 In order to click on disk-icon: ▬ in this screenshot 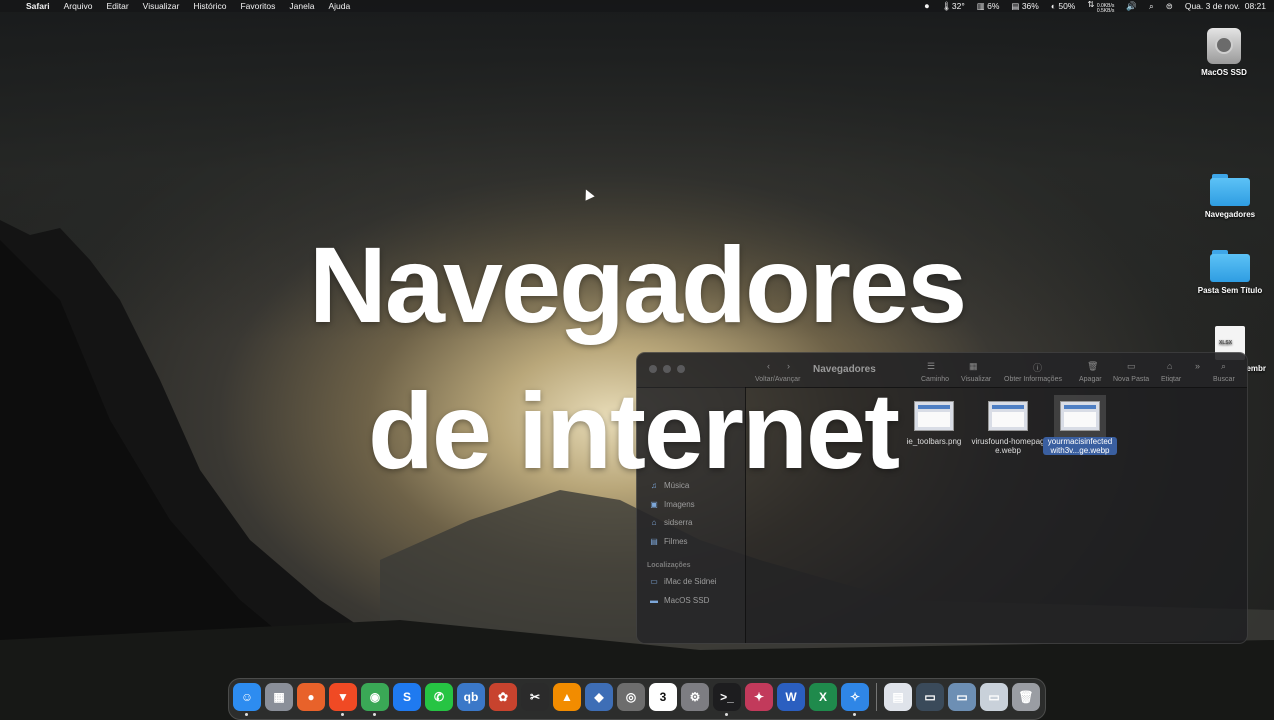, I will do `click(654, 600)`.